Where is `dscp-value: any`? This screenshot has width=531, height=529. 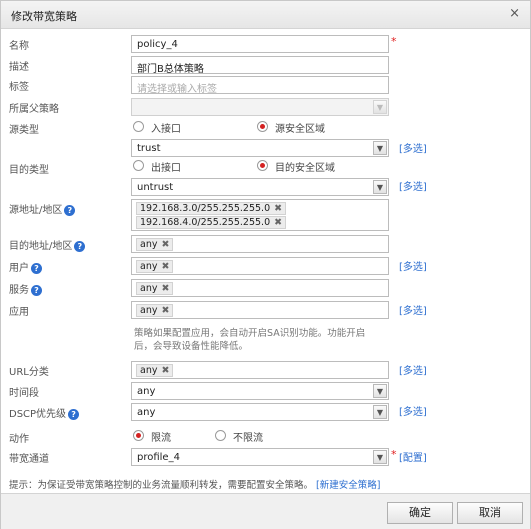 dscp-value: any is located at coordinates (146, 412).